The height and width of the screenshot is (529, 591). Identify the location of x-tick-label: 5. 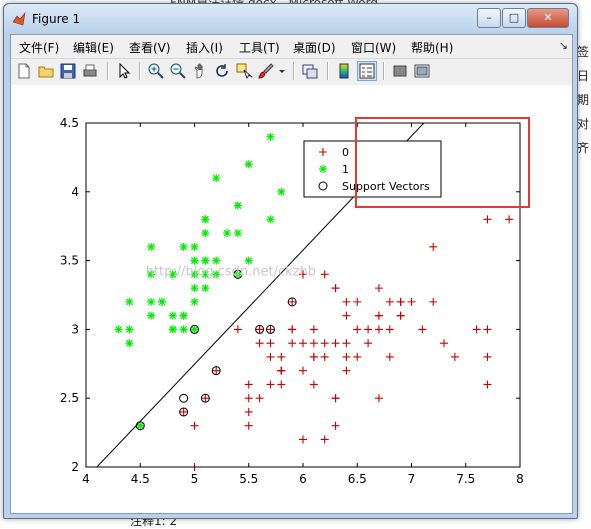
(195, 479).